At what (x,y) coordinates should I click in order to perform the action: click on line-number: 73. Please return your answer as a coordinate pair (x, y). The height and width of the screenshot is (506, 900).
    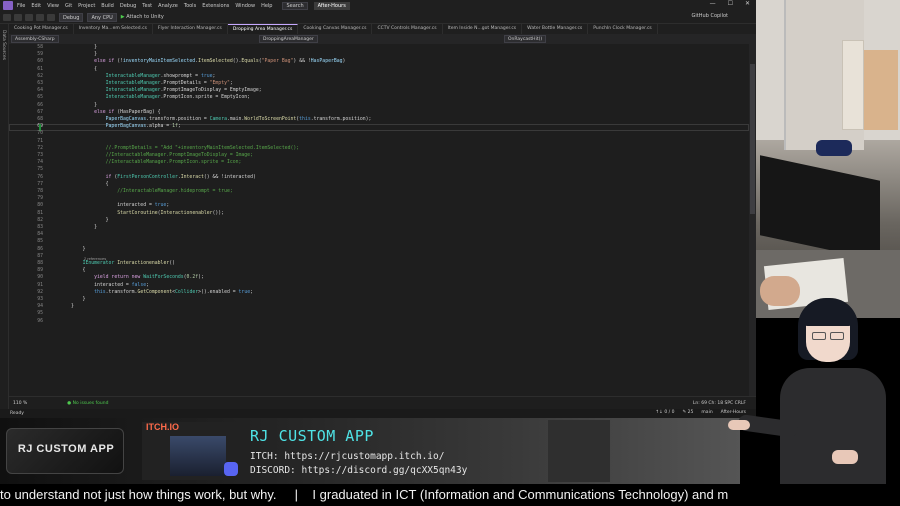
    Looking at the image, I should click on (40, 155).